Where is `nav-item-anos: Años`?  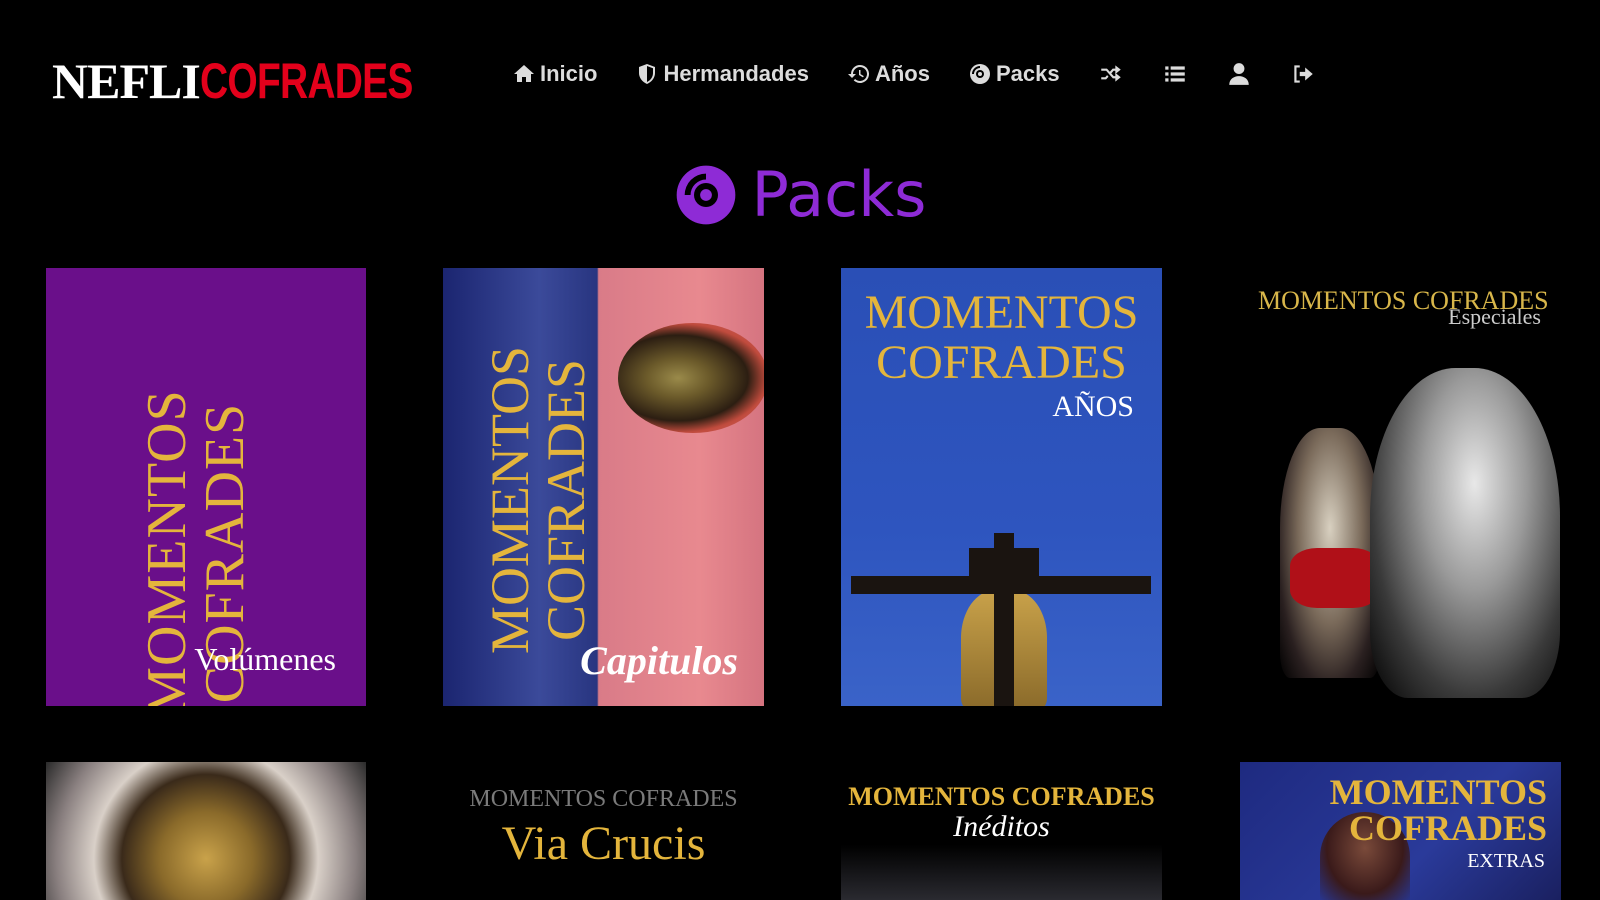 nav-item-anos: Años is located at coordinates (888, 74).